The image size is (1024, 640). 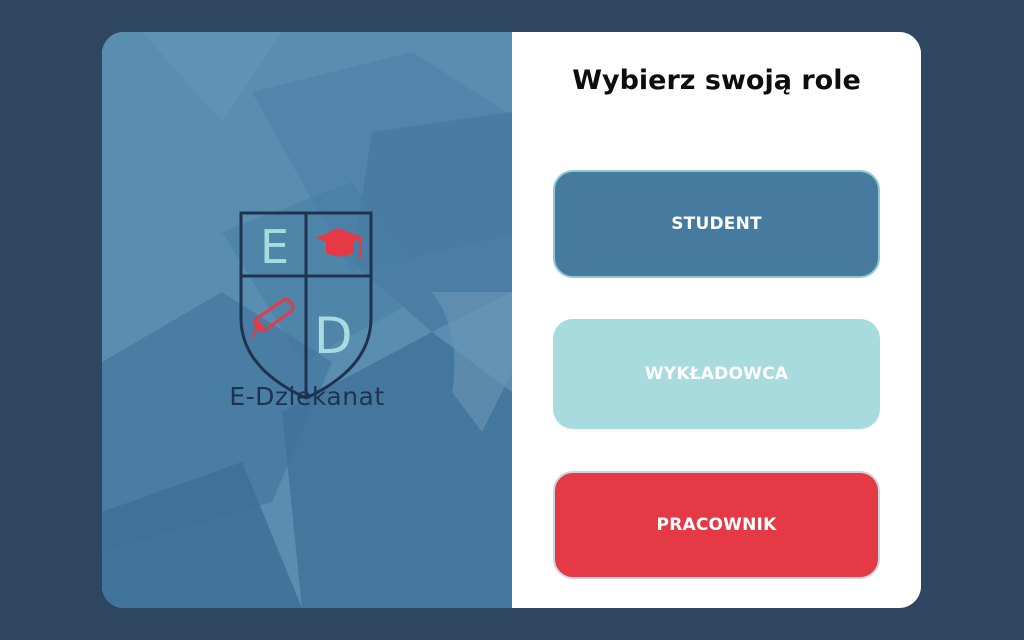 What do you see at coordinates (307, 396) in the screenshot?
I see `brand-name: E-Dziekanat` at bounding box center [307, 396].